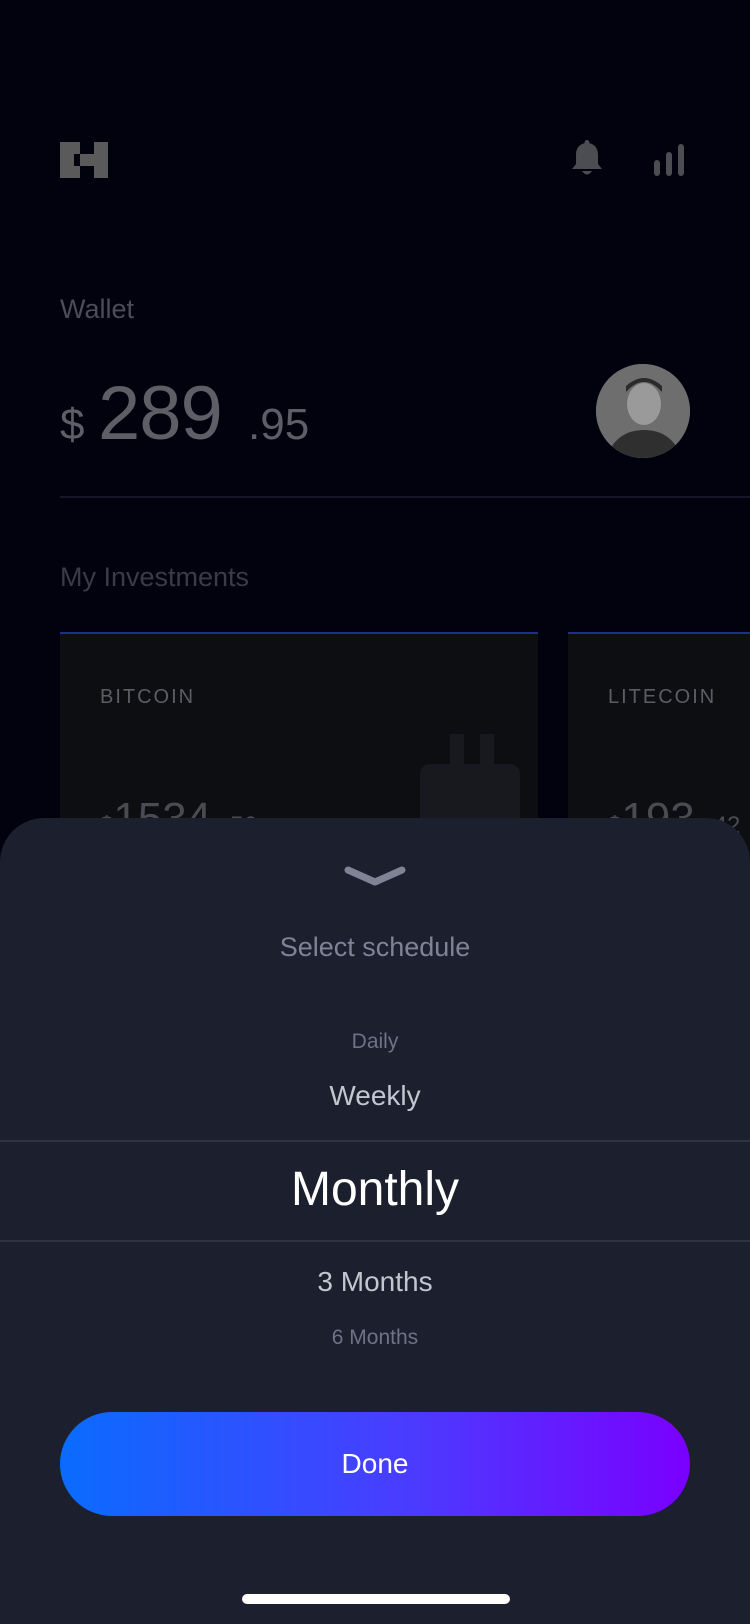  Describe the element at coordinates (662, 697) in the screenshot. I see `coin-name: LITECOIN` at that location.